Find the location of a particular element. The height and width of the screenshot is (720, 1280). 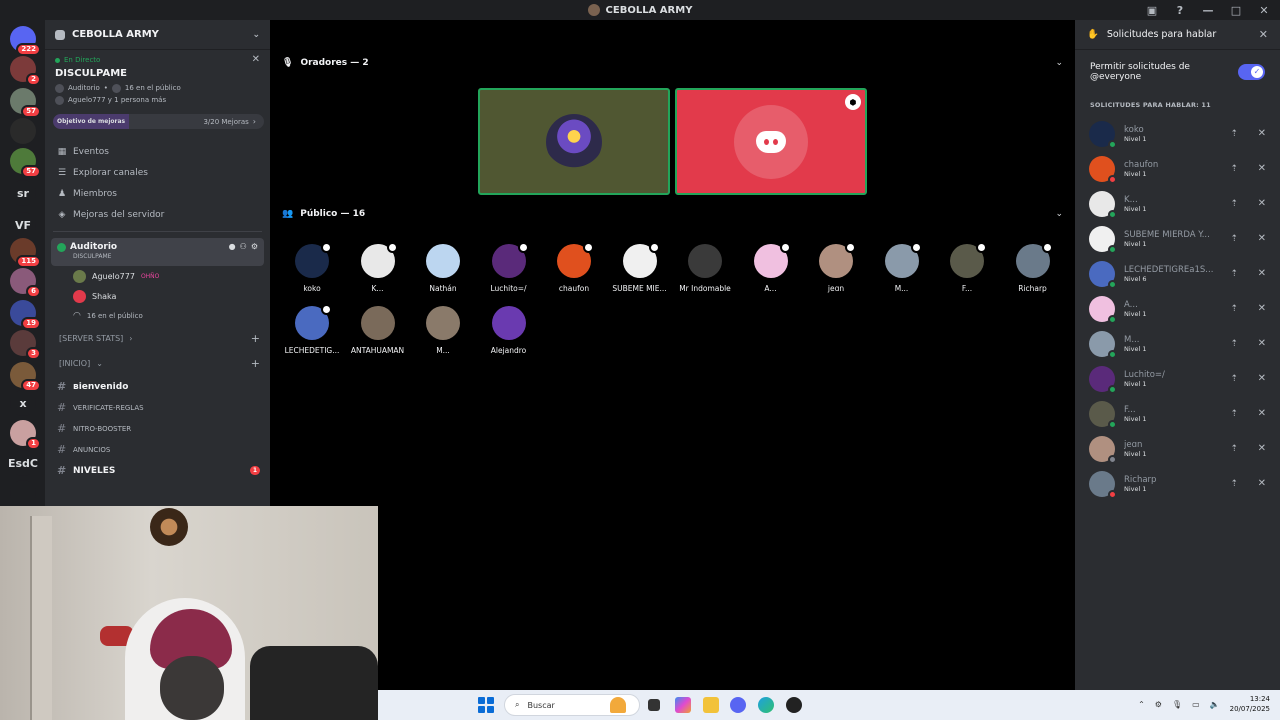

speak-request-item: A... Nivel 1 ⇡ ✕ is located at coordinates (1177, 308).